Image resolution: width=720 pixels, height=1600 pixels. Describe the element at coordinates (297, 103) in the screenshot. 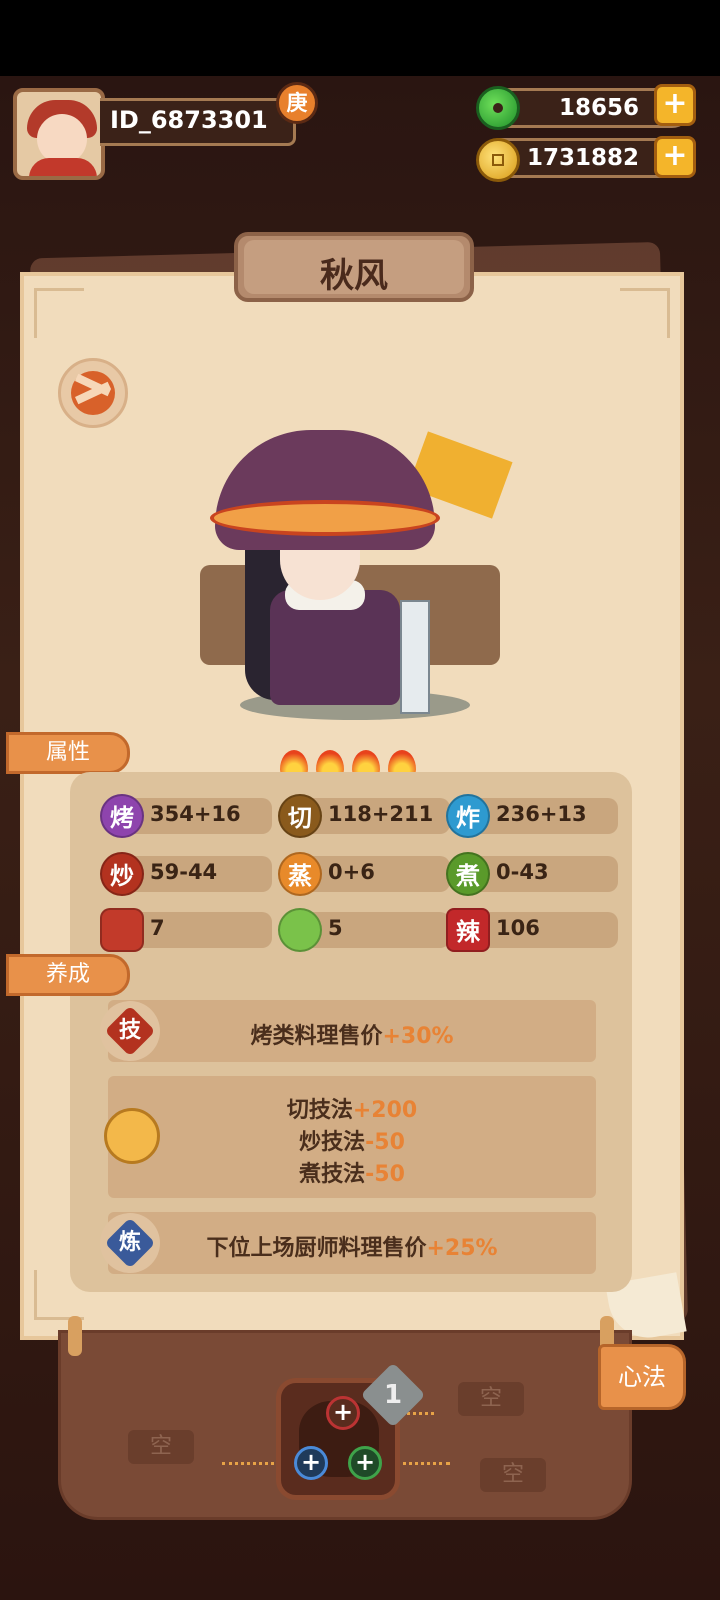

I see `rank-badge: 庚` at that location.